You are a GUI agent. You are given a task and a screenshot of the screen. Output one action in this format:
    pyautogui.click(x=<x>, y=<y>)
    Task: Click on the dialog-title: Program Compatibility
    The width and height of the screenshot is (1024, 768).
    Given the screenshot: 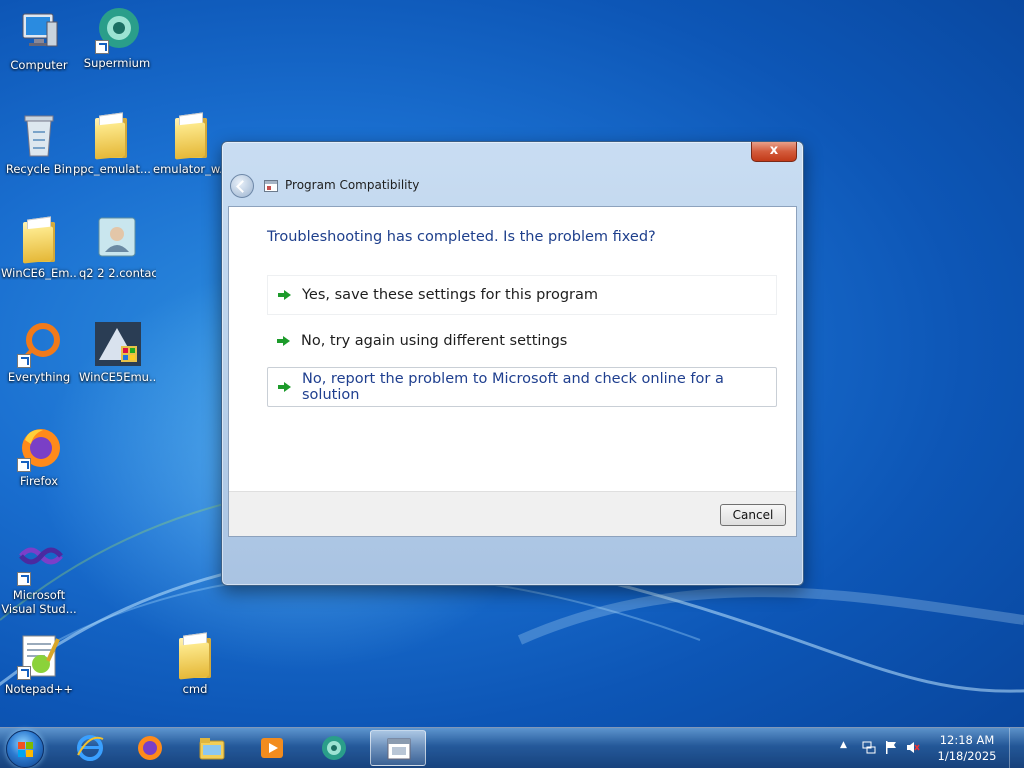 What is the action you would take?
    pyautogui.click(x=352, y=185)
    